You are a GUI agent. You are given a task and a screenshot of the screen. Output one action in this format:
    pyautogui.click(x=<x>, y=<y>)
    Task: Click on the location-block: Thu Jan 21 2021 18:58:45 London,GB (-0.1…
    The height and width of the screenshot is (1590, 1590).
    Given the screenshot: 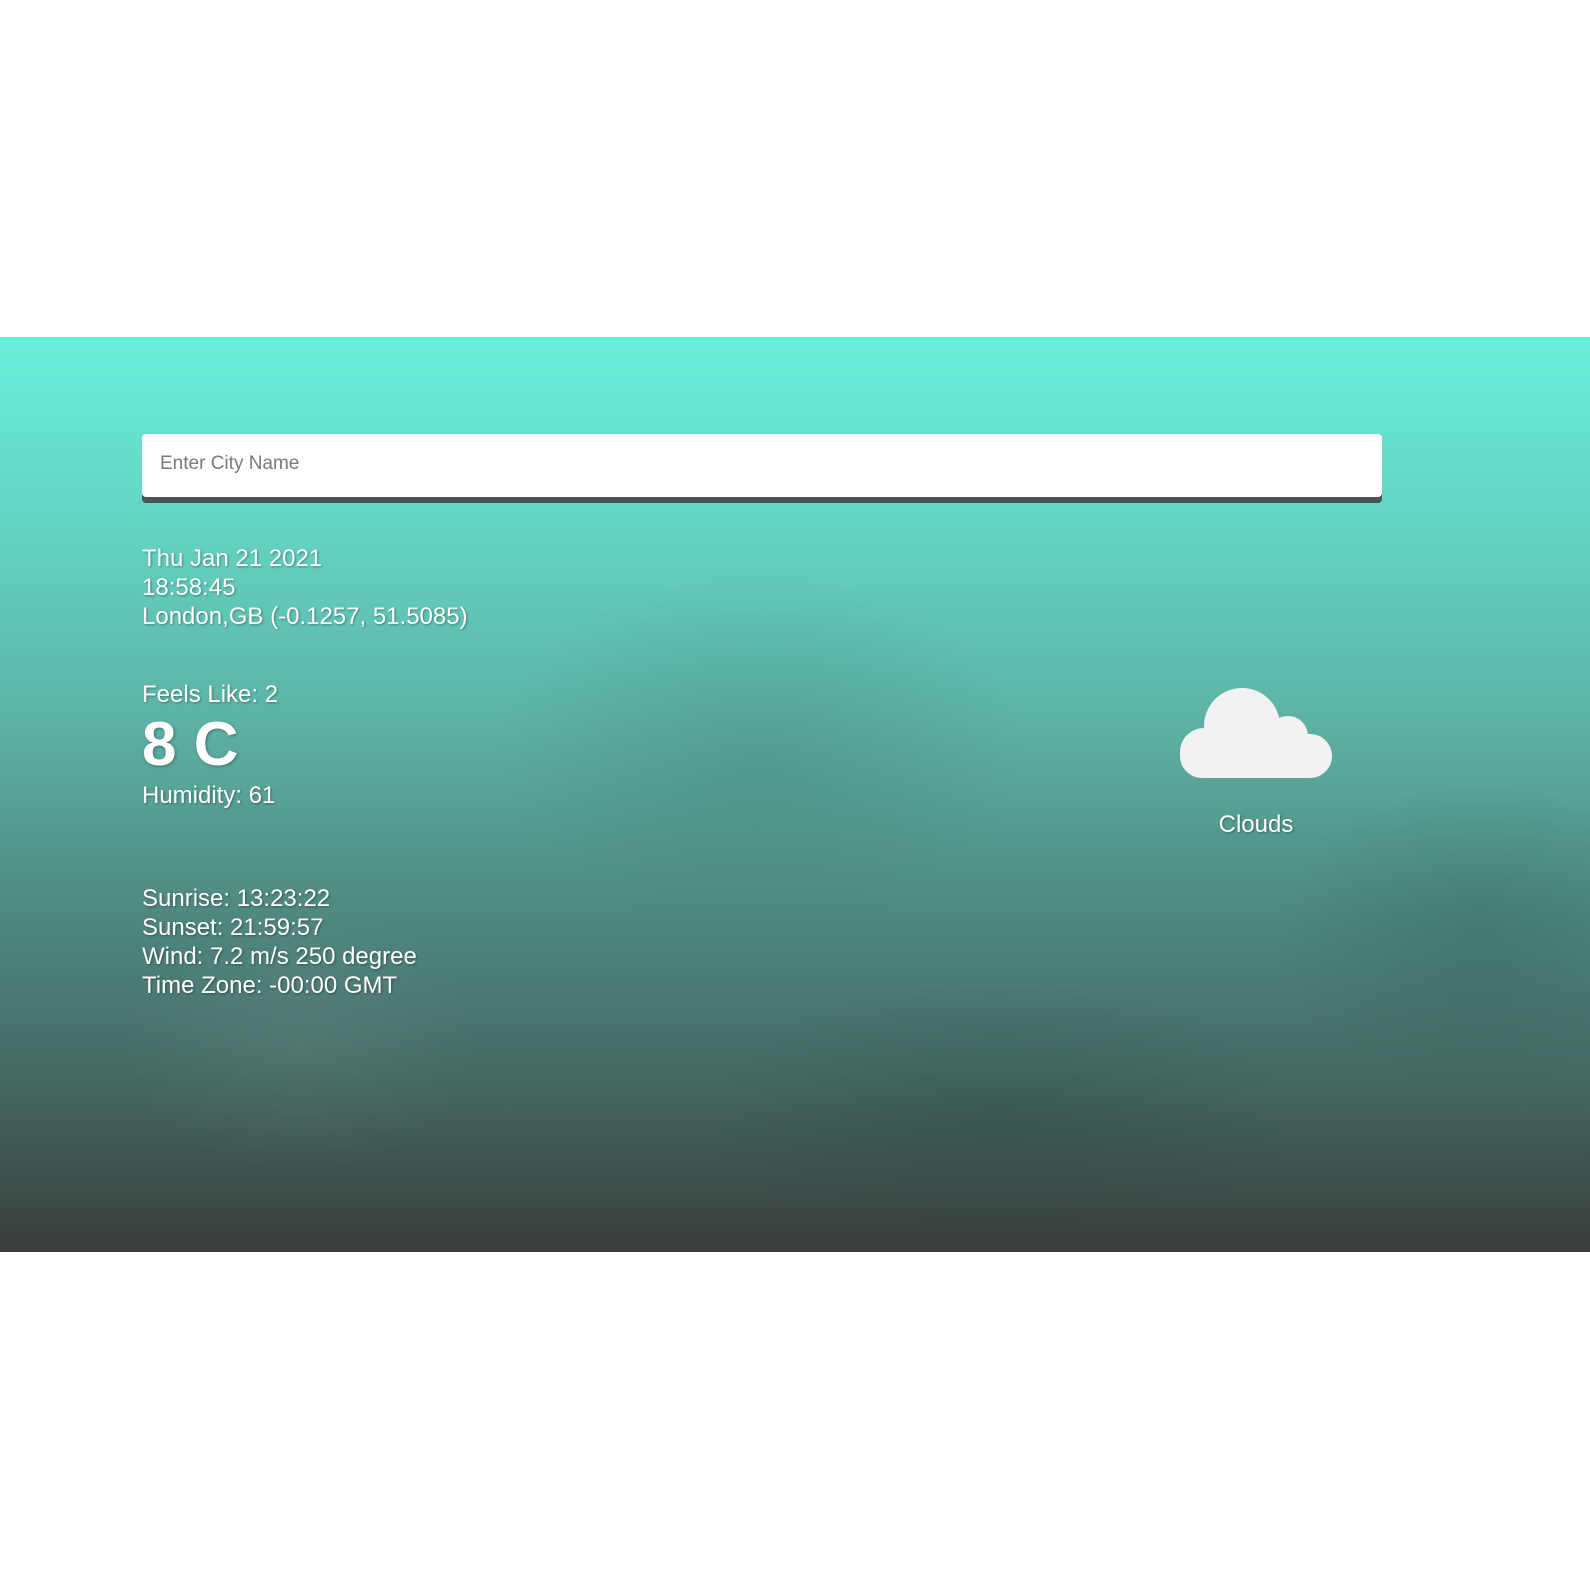 What is the action you would take?
    pyautogui.click(x=305, y=587)
    